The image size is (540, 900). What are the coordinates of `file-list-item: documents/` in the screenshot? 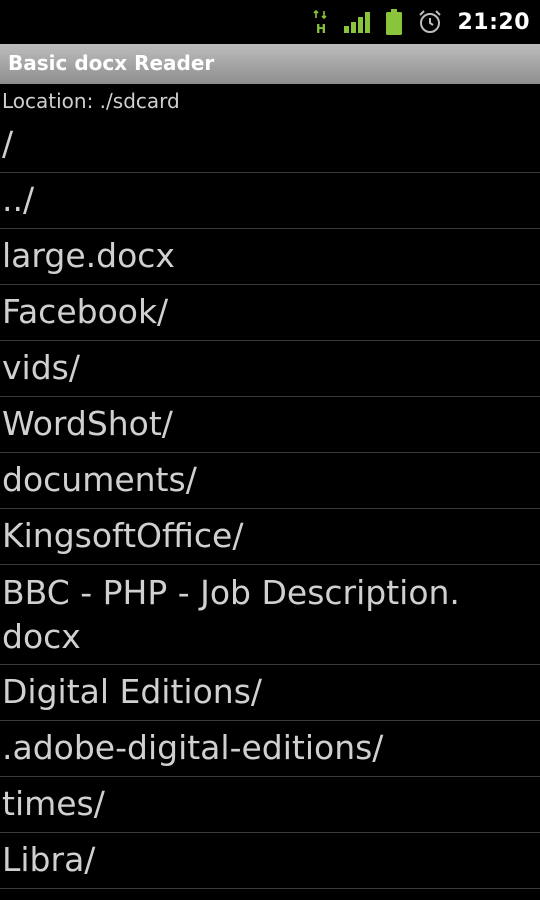 It's located at (270, 481).